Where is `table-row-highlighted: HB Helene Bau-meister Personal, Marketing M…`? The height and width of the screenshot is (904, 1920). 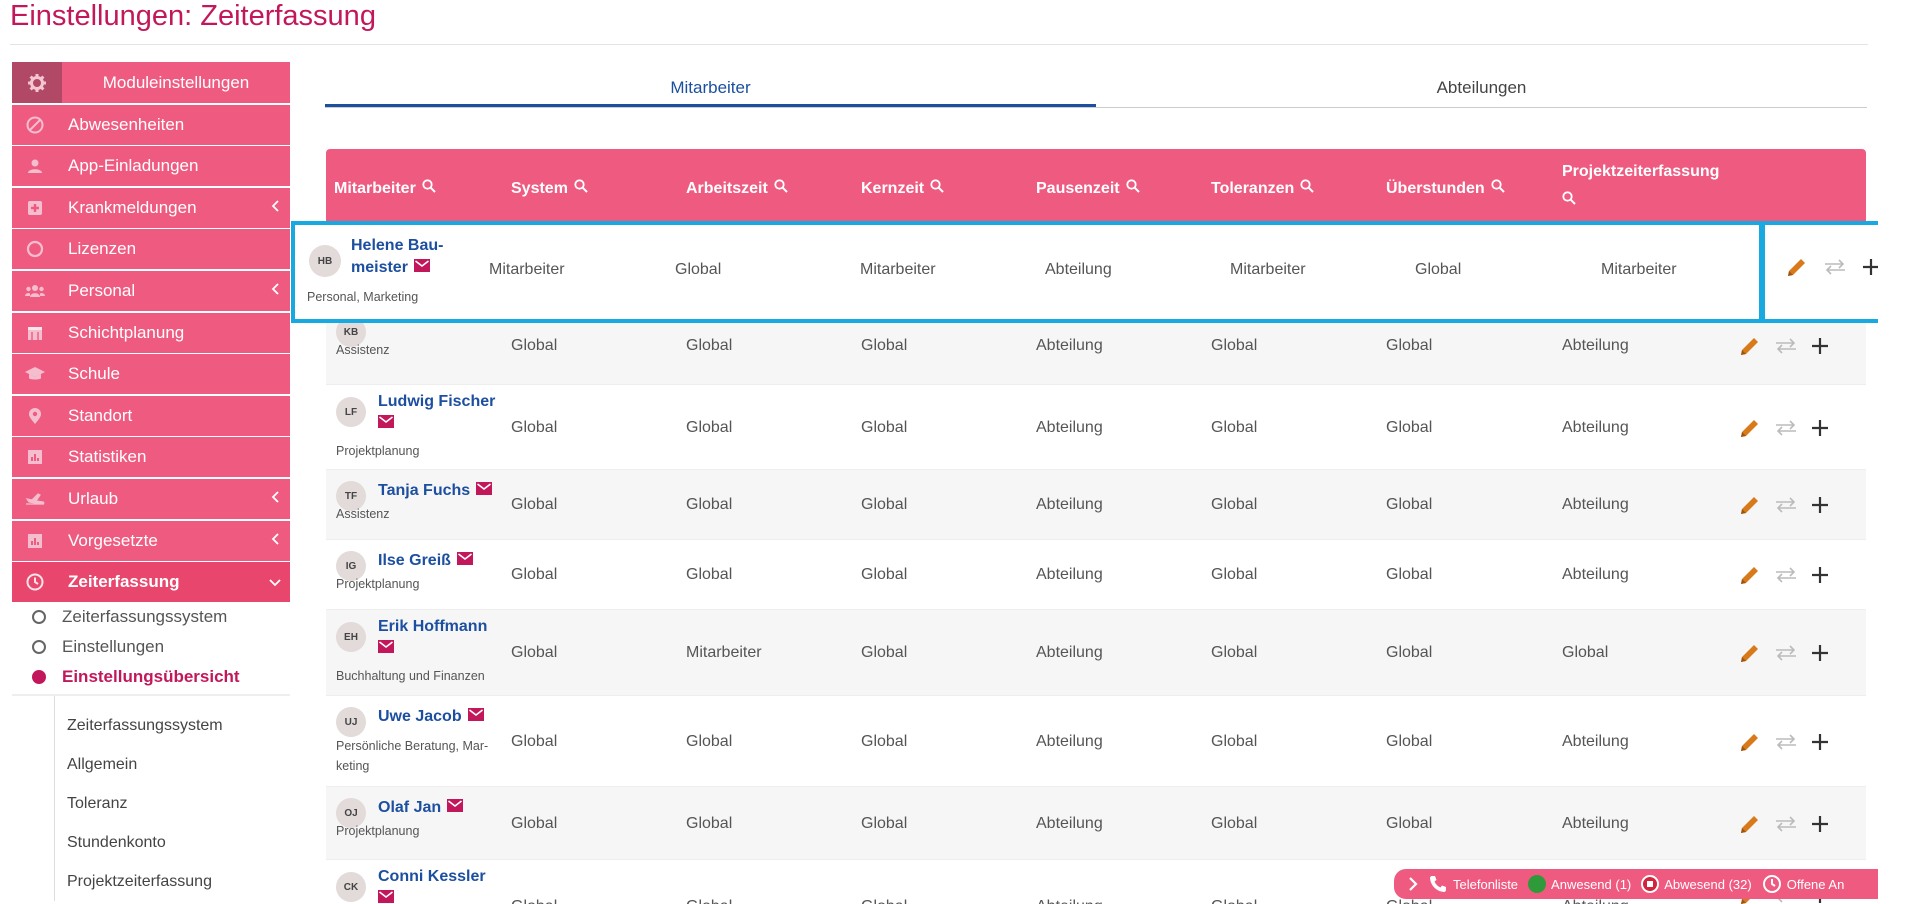
table-row-highlighted: HB Helene Bau-meister Personal, Marketing M… is located at coordinates (1105, 272).